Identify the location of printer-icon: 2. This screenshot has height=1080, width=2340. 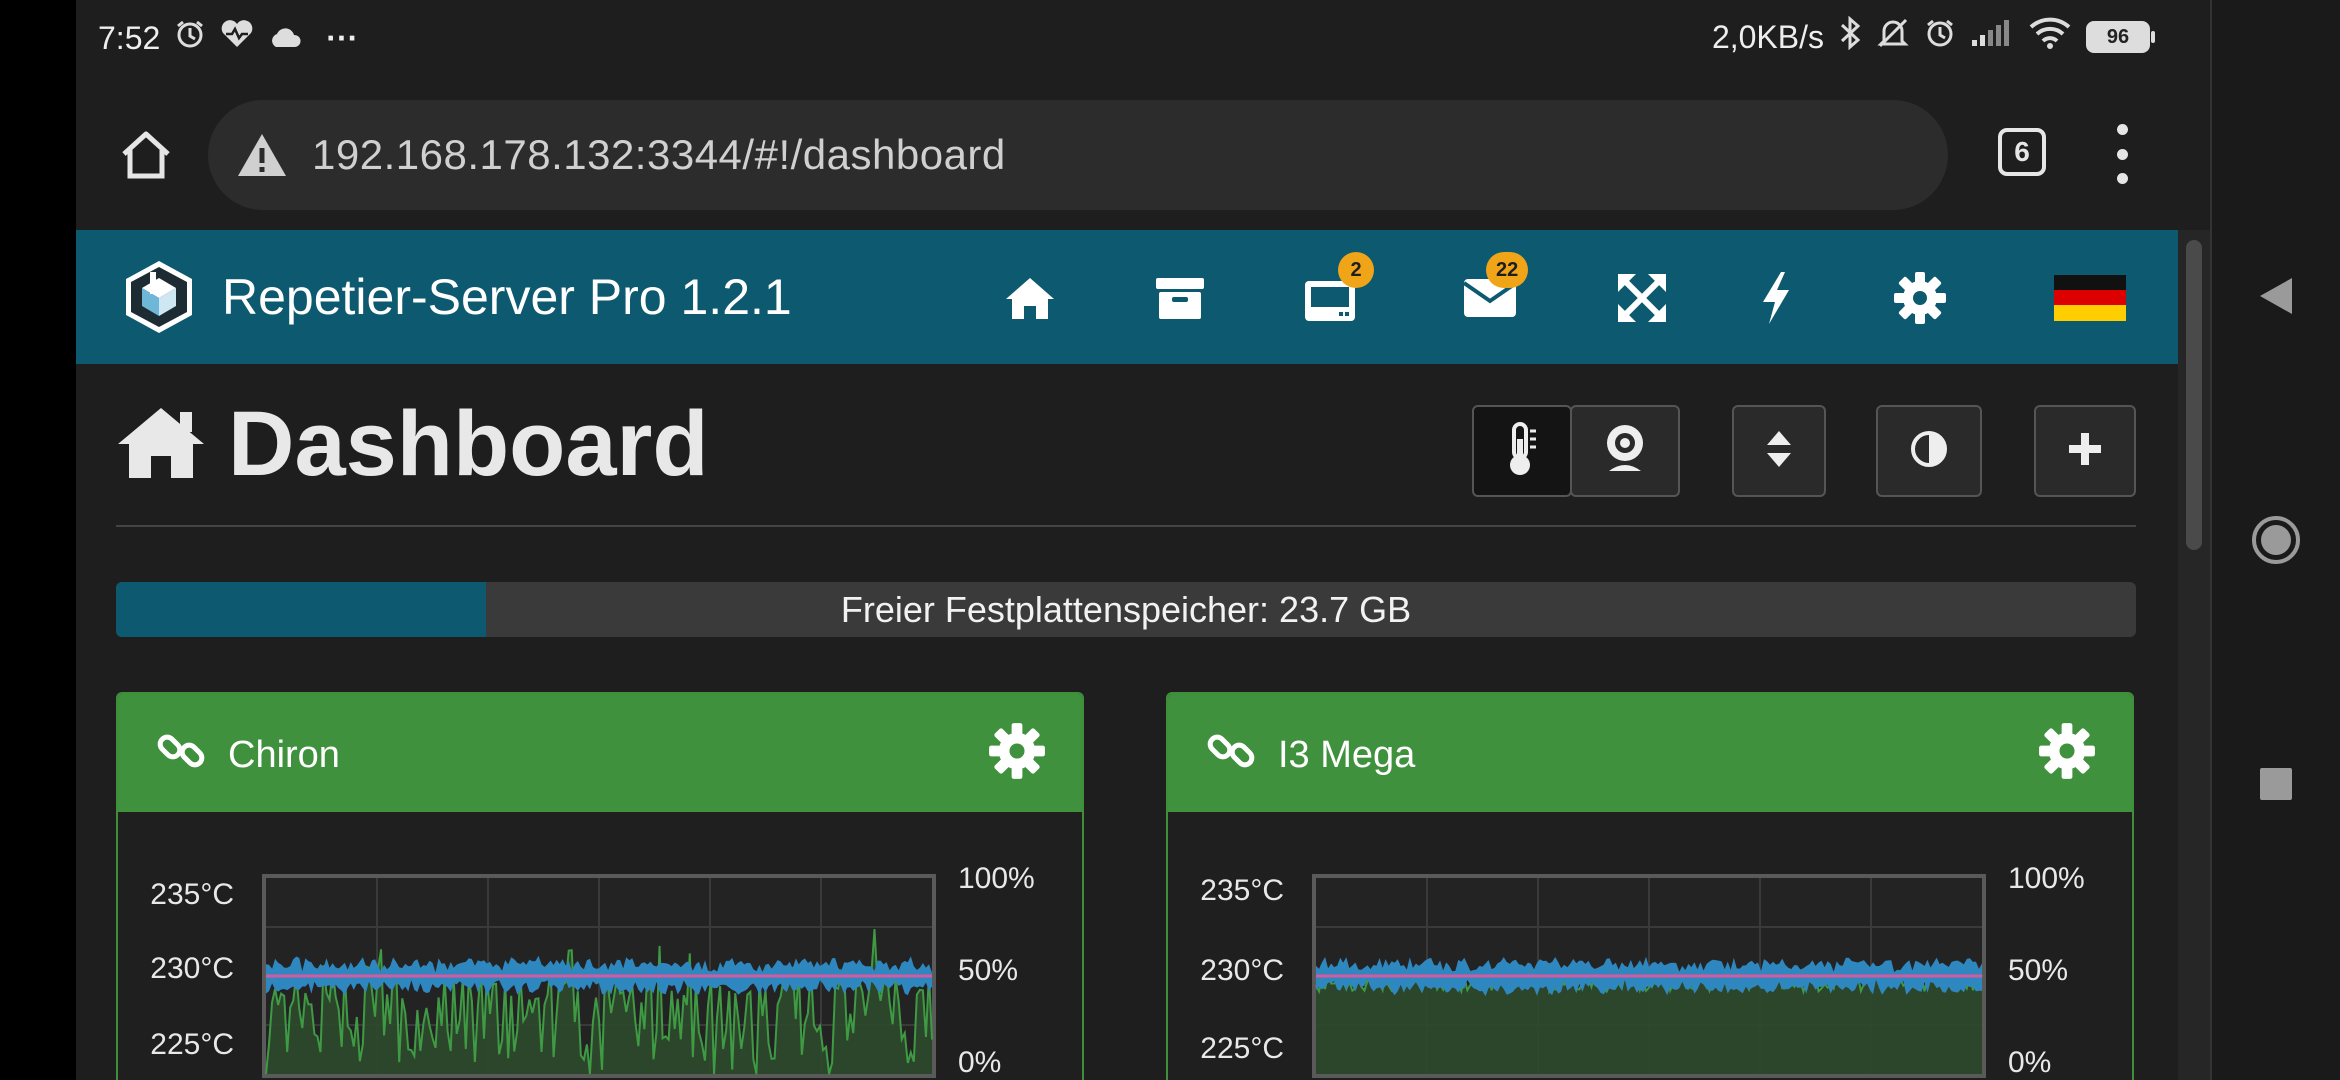
(1336, 291).